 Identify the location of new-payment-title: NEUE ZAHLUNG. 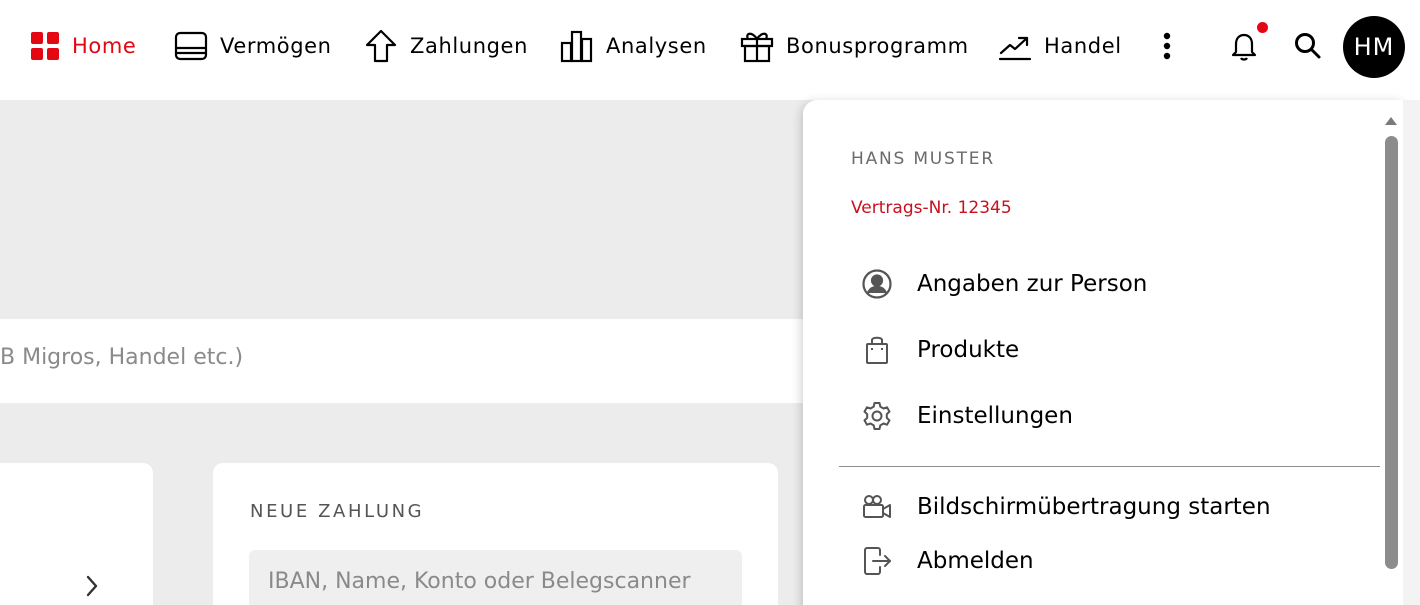
(337, 511).